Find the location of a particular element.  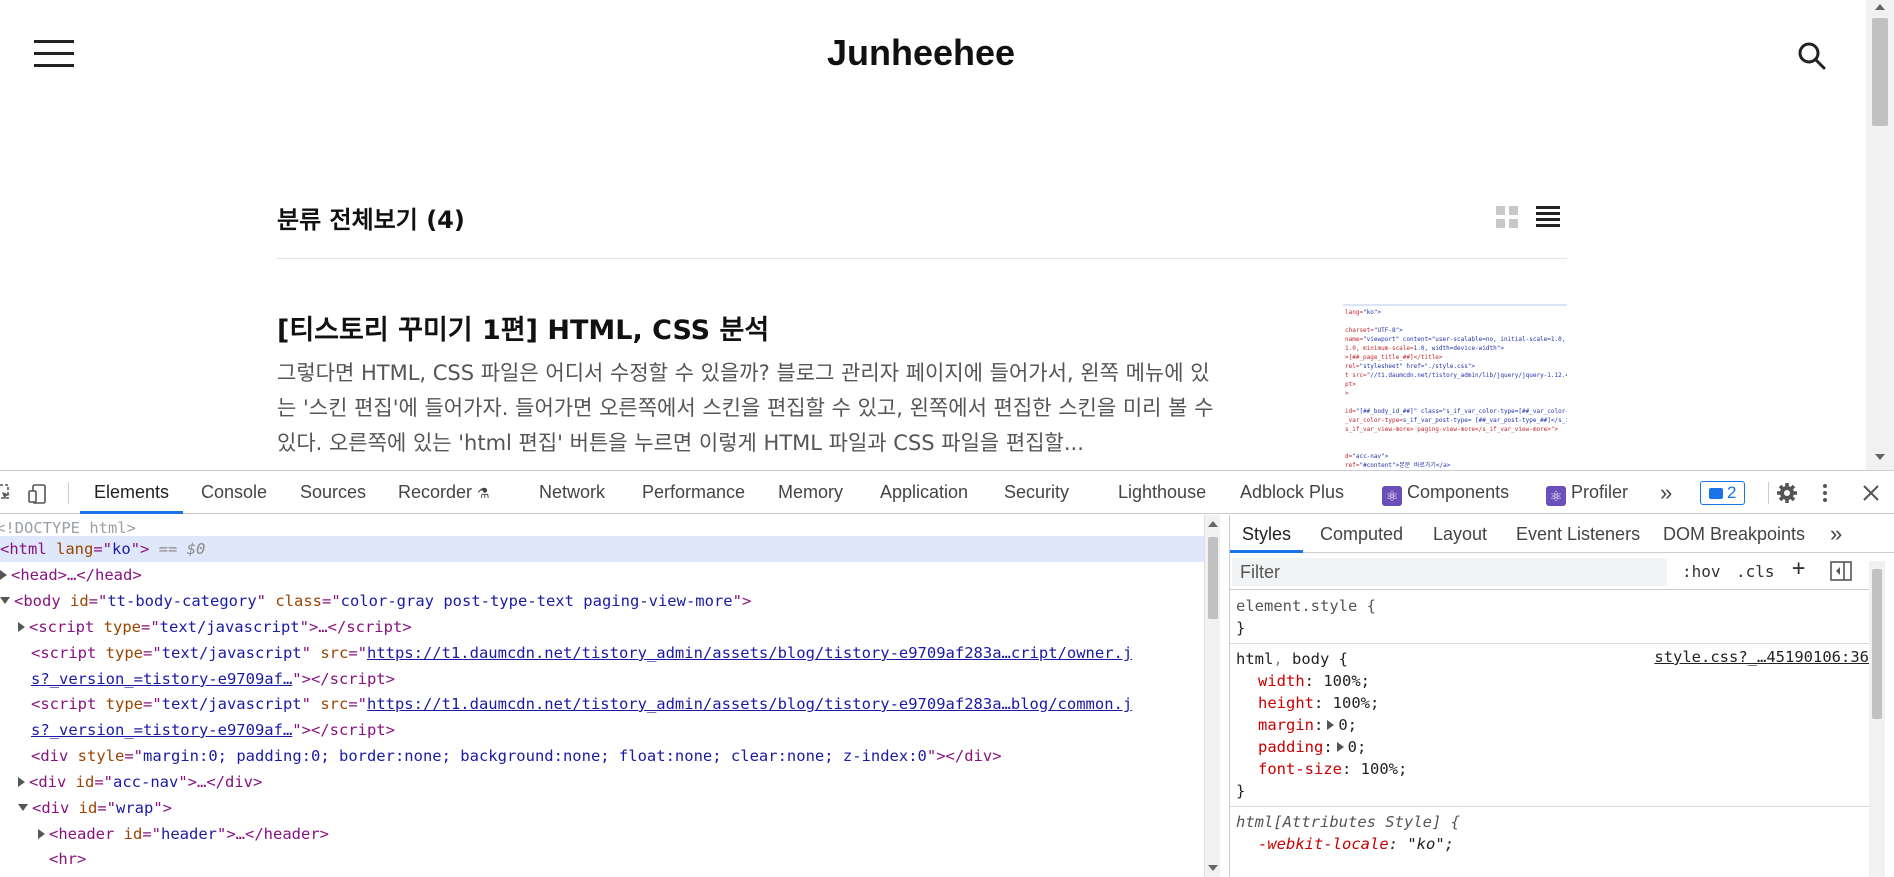

css-property: margin: 0; is located at coordinates (1552, 725).